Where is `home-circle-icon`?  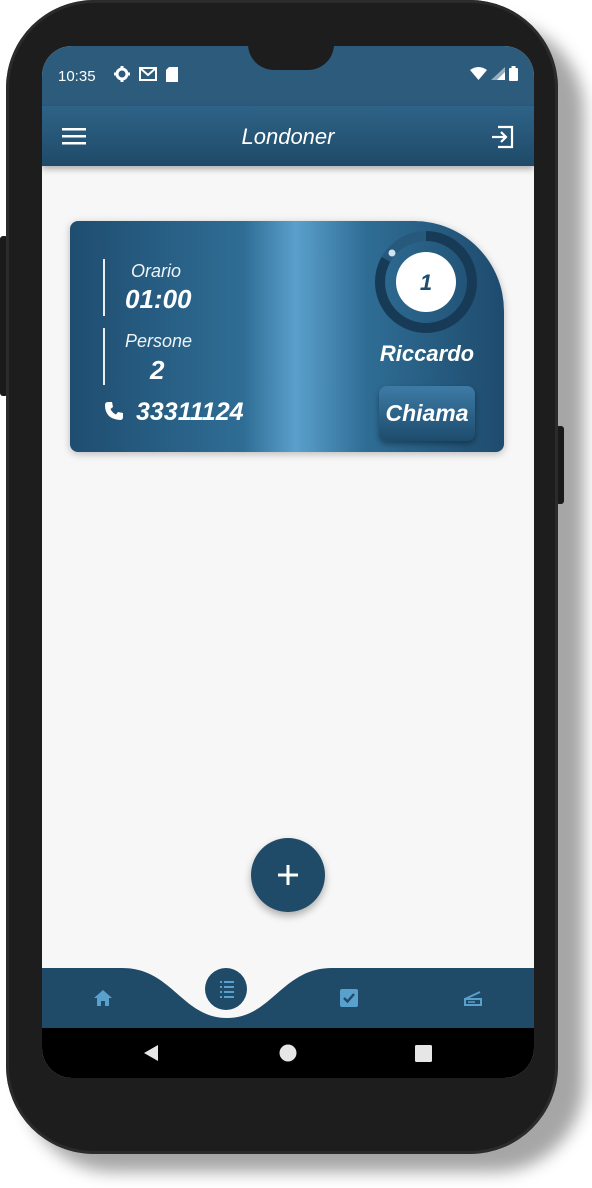 home-circle-icon is located at coordinates (288, 1053).